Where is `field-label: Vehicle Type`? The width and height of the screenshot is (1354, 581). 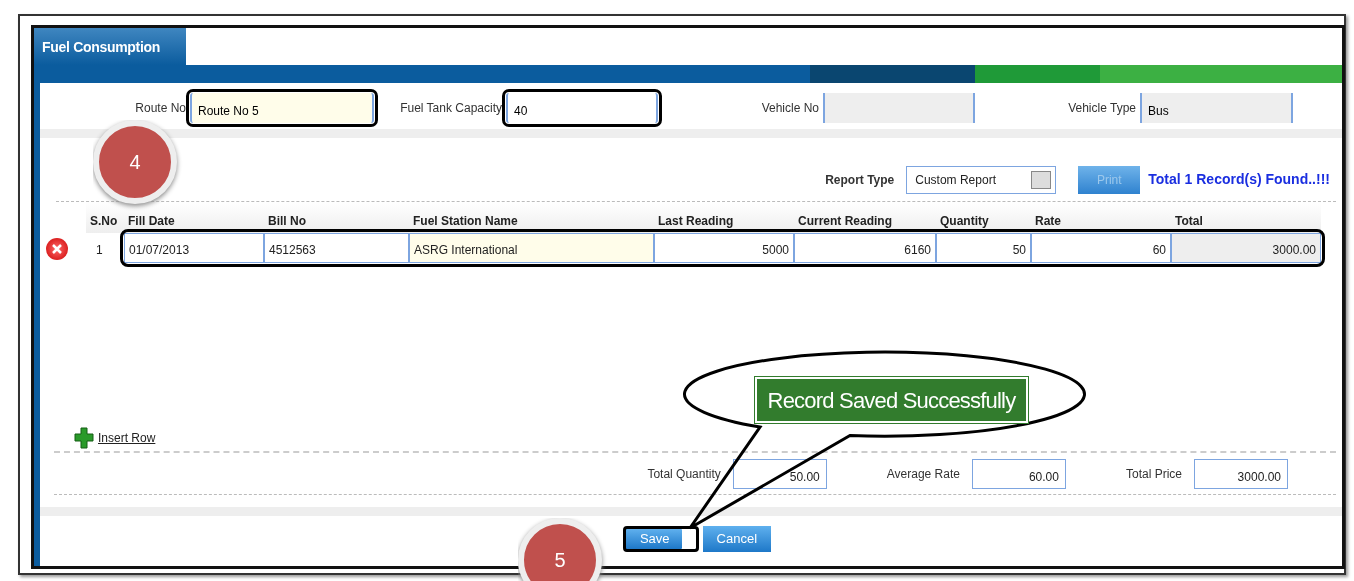 field-label: Vehicle Type is located at coordinates (1102, 108).